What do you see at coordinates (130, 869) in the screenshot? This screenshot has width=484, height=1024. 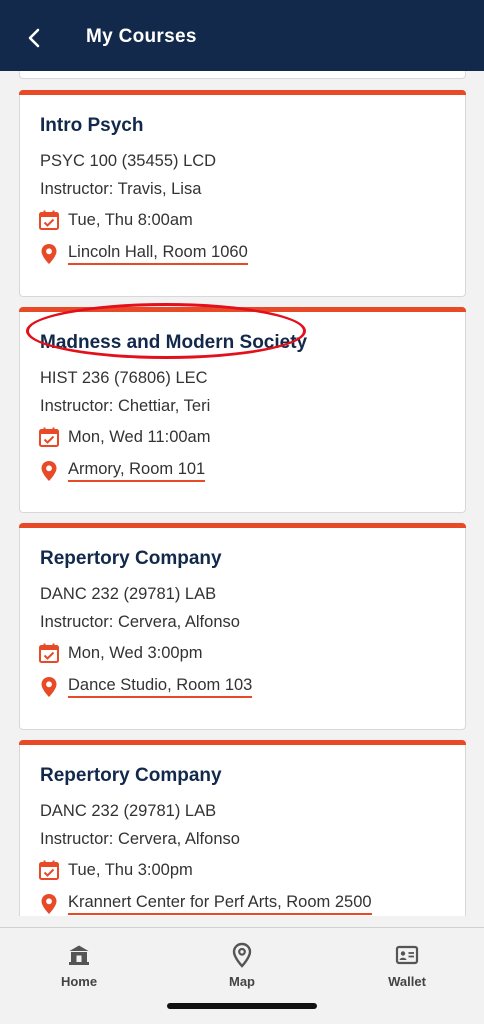 I see `course-time: Tue, Thu 3:00pm` at bounding box center [130, 869].